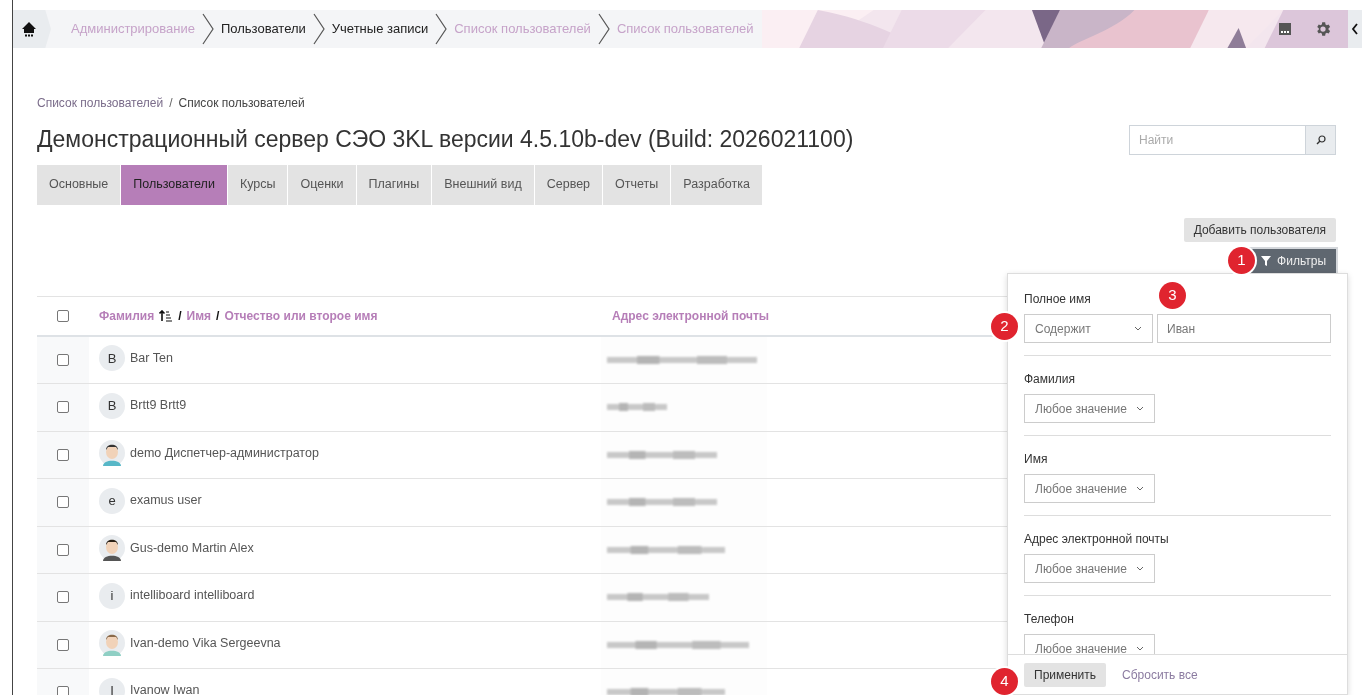 The width and height of the screenshot is (1362, 695). What do you see at coordinates (445, 139) in the screenshot?
I see `page-title: Демонстрационный сервер СЭО 3KL версии 4.5.10b-dev (Build: 2026021100)` at bounding box center [445, 139].